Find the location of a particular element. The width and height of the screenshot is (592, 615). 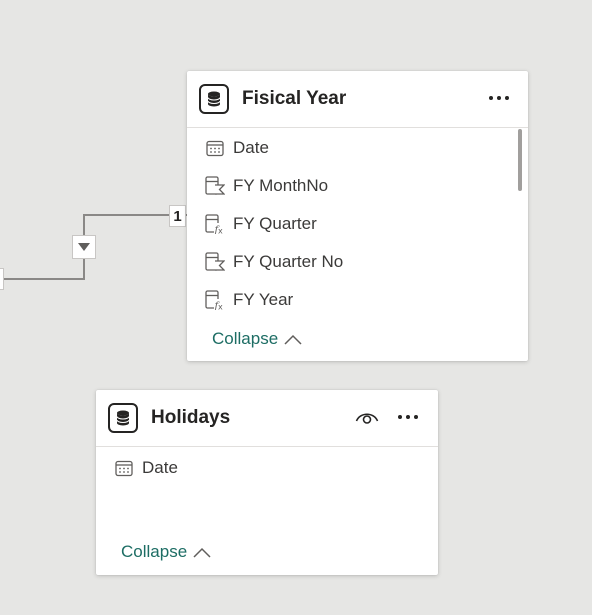

table-title: Fisical Year is located at coordinates (294, 98).